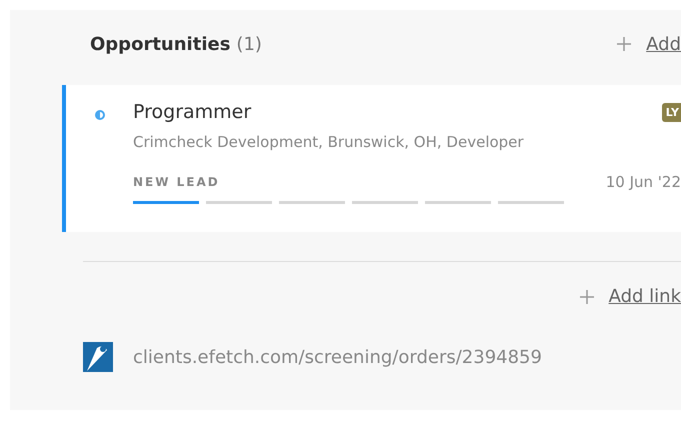 The height and width of the screenshot is (431, 681). I want to click on owner-badge: LY, so click(671, 112).